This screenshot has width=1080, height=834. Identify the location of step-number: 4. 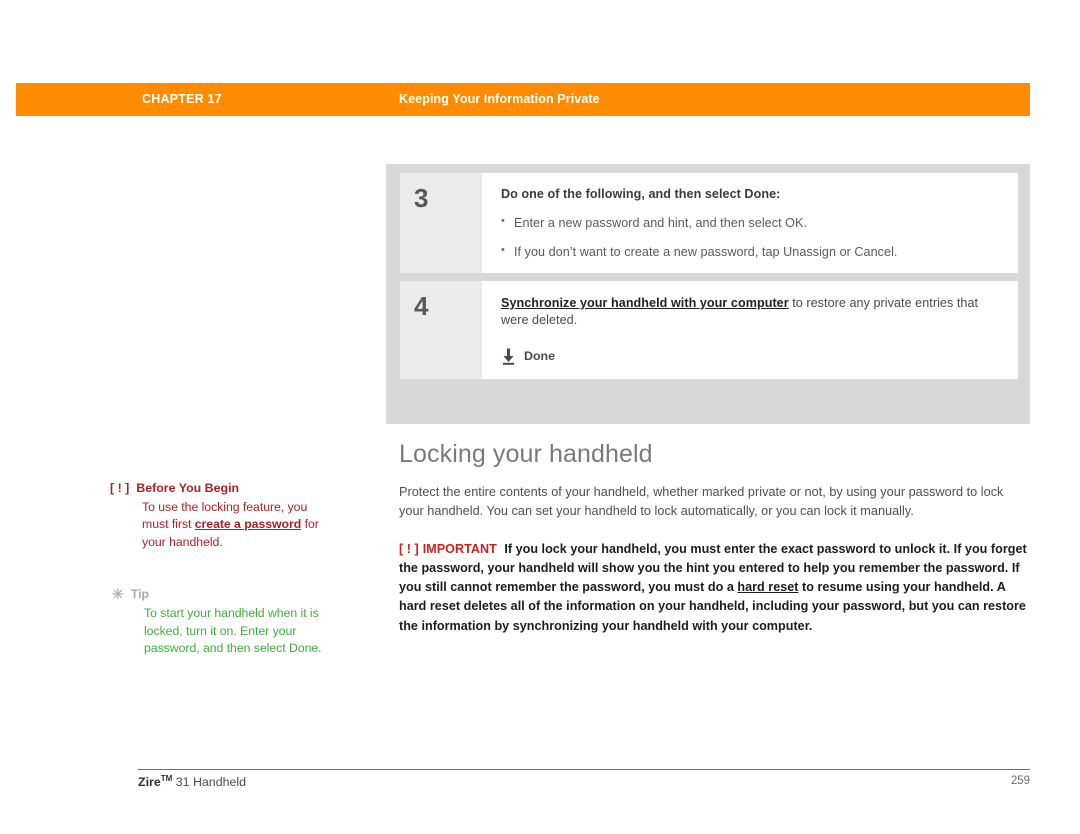
(441, 330).